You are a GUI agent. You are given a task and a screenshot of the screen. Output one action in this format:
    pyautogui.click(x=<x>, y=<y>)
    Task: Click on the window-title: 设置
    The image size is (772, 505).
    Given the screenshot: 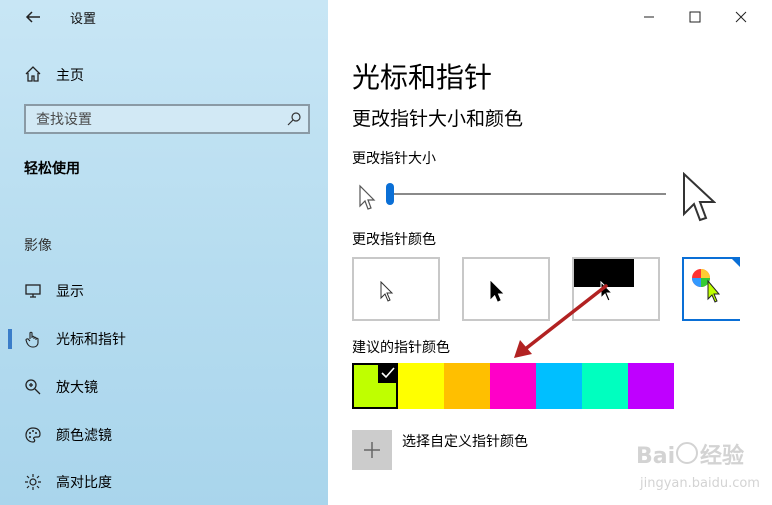 What is the action you would take?
    pyautogui.click(x=83, y=19)
    